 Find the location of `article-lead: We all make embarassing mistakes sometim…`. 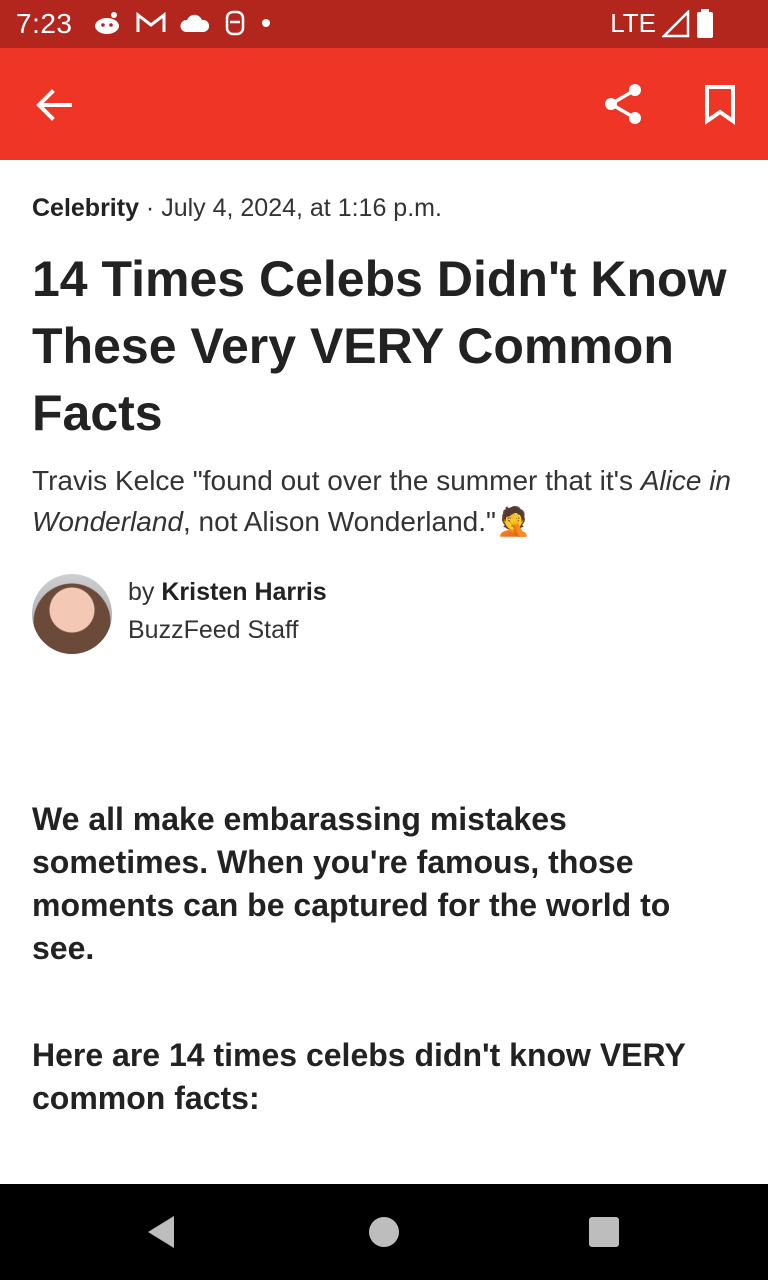

article-lead: We all make embarassing mistakes sometim… is located at coordinates (351, 883).